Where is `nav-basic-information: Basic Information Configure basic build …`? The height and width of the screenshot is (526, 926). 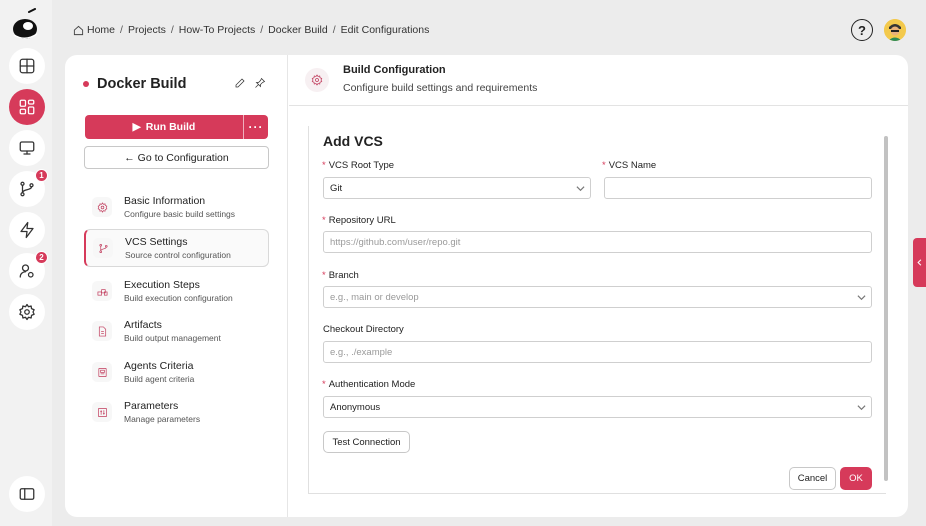
nav-basic-information: Basic Information Configure basic build … is located at coordinates (176, 207).